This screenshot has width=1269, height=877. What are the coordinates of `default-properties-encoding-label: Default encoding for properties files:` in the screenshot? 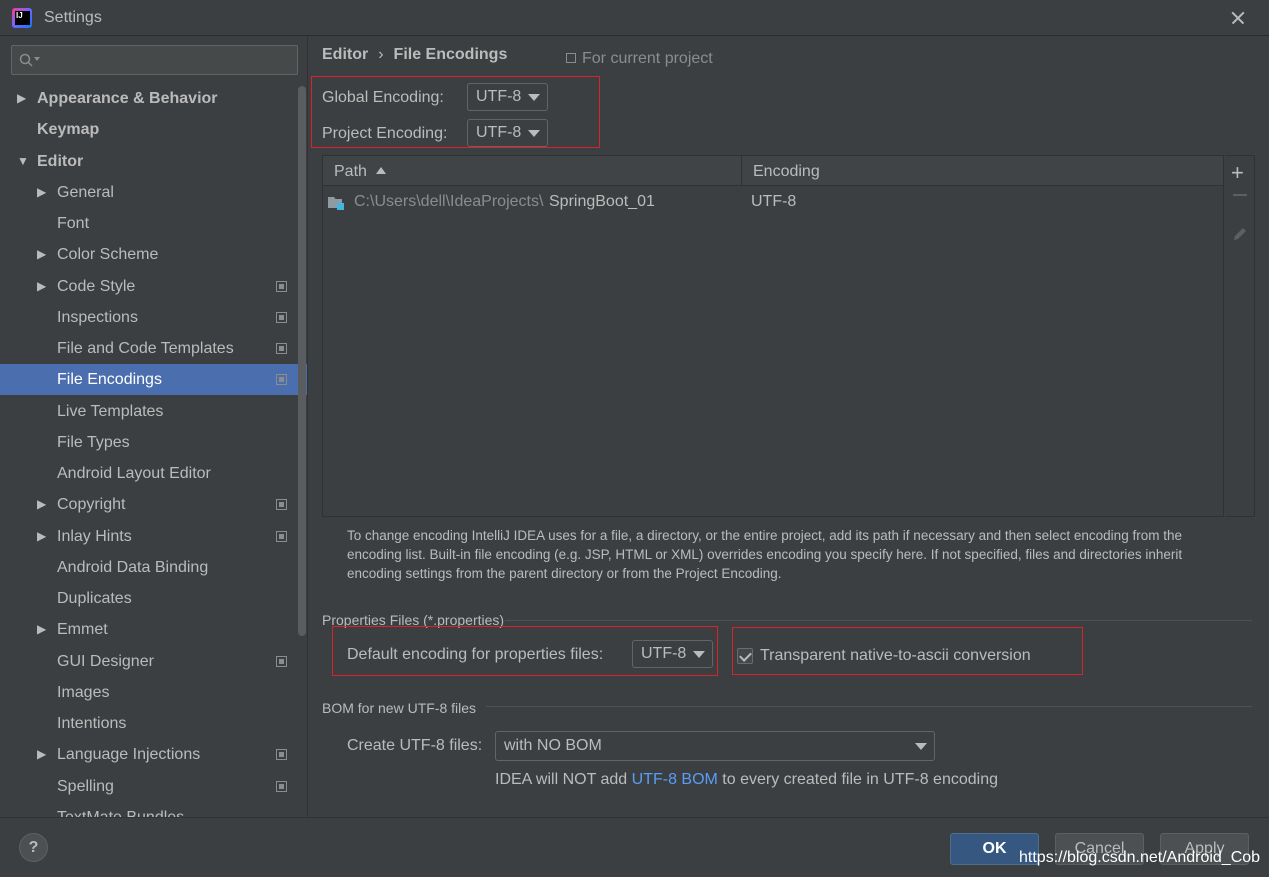 It's located at (475, 654).